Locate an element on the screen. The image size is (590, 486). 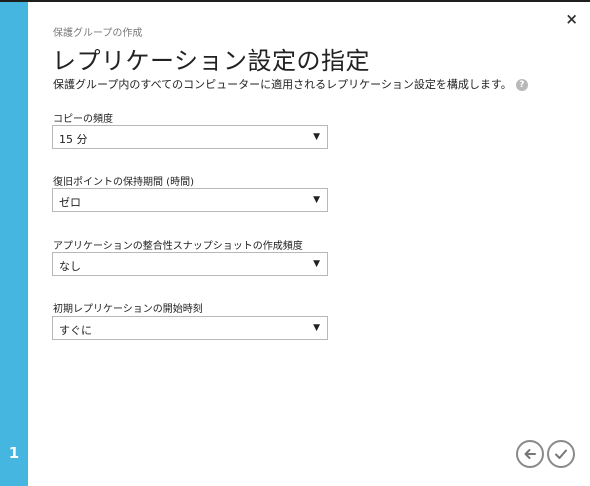
wizard-step-bar: 1 is located at coordinates (14, 244).